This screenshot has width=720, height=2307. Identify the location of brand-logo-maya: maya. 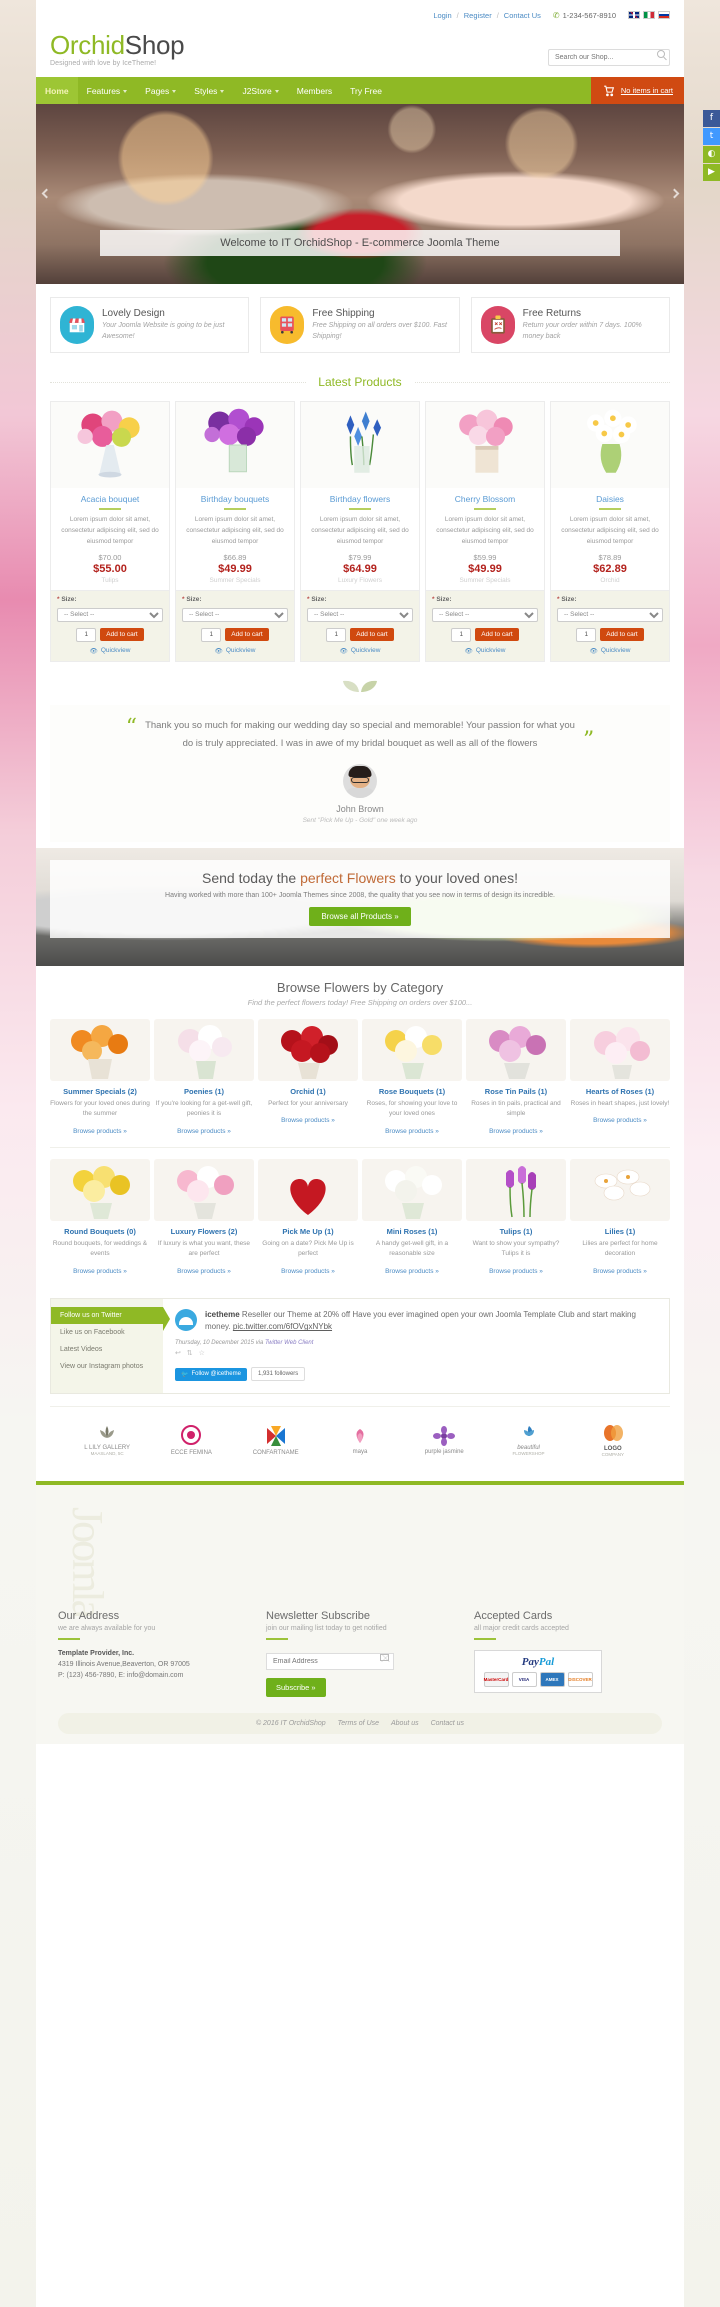
(360, 1440).